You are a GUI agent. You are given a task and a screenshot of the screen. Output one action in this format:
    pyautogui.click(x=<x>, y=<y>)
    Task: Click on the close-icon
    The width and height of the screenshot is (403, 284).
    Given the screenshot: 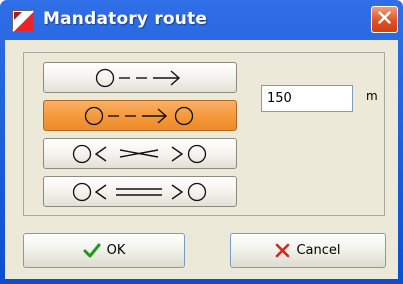 What is the action you would take?
    pyautogui.click(x=384, y=19)
    